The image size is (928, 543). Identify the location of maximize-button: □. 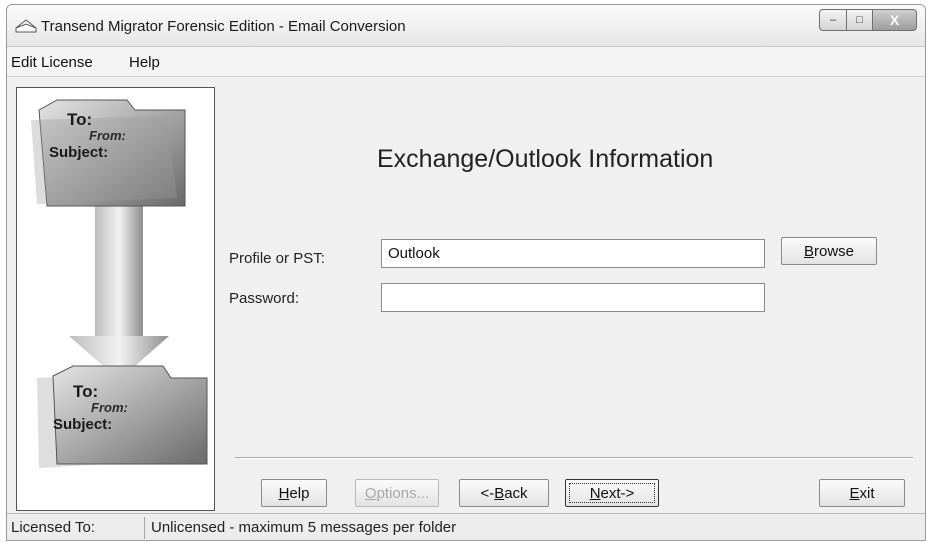
(860, 20).